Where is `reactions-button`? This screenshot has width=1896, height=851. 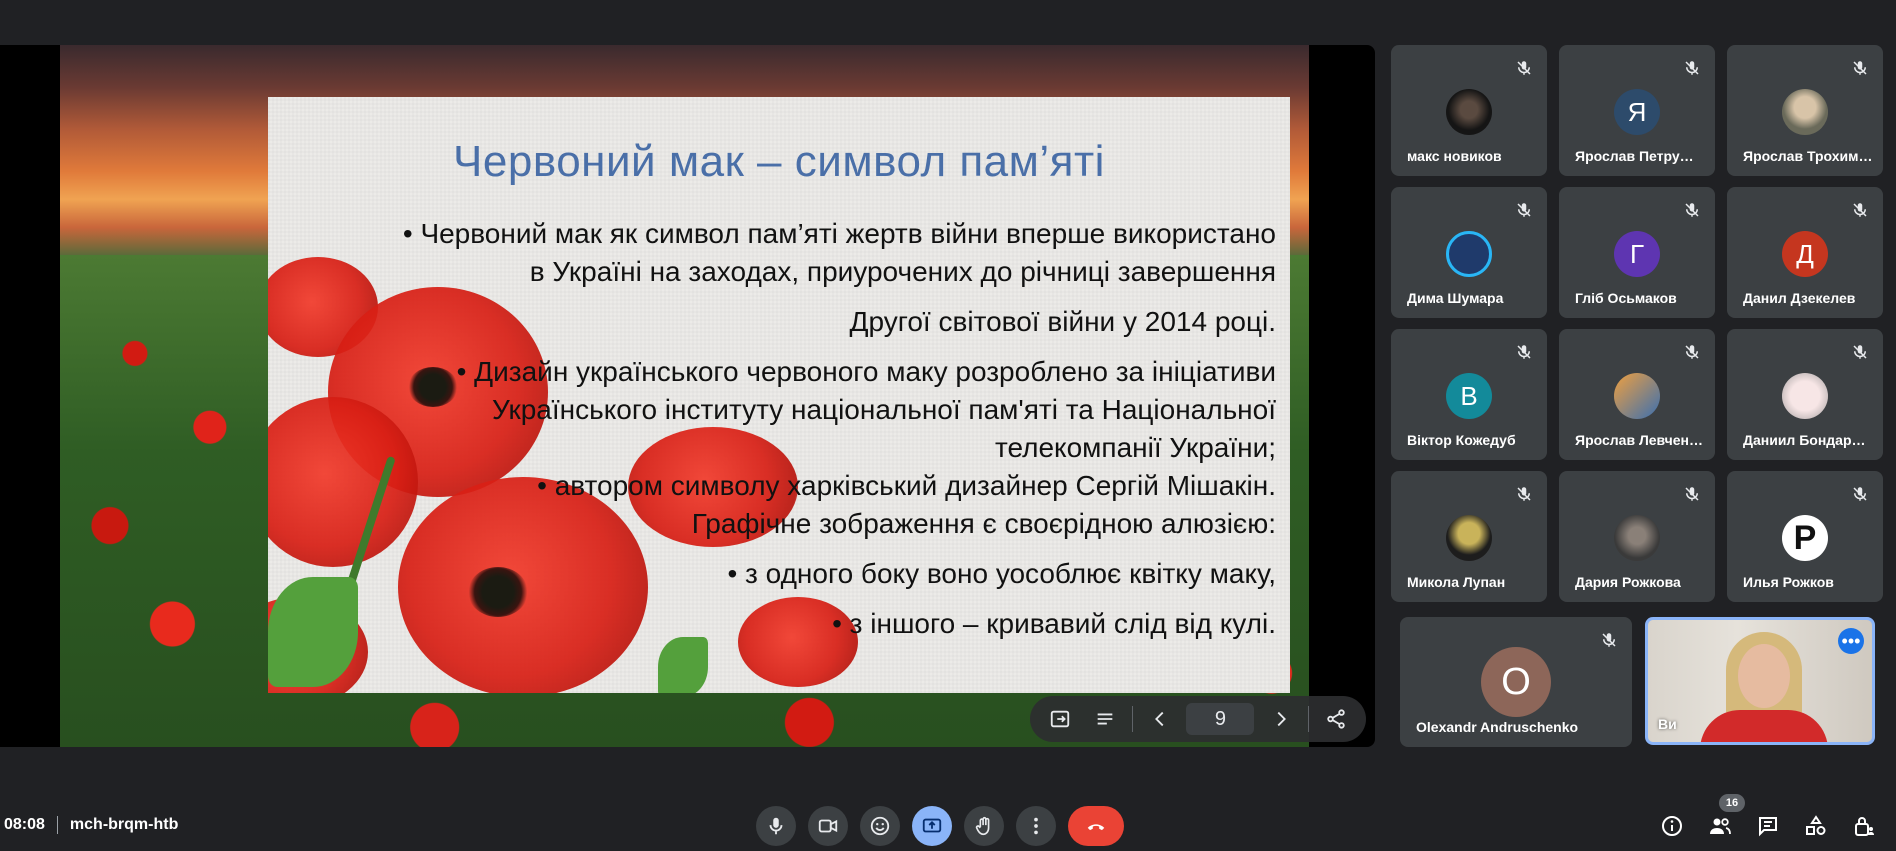
reactions-button is located at coordinates (880, 826).